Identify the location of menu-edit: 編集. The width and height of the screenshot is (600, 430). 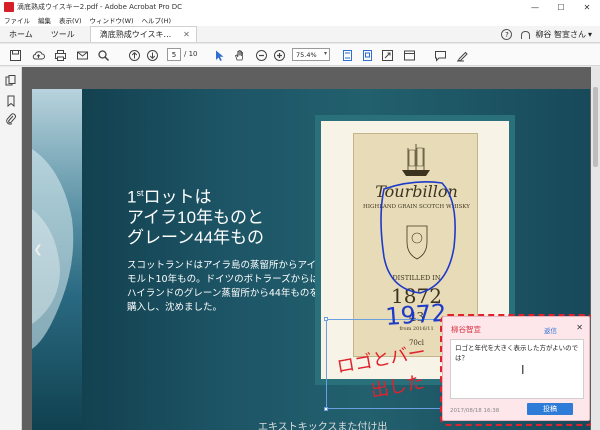
(44, 20).